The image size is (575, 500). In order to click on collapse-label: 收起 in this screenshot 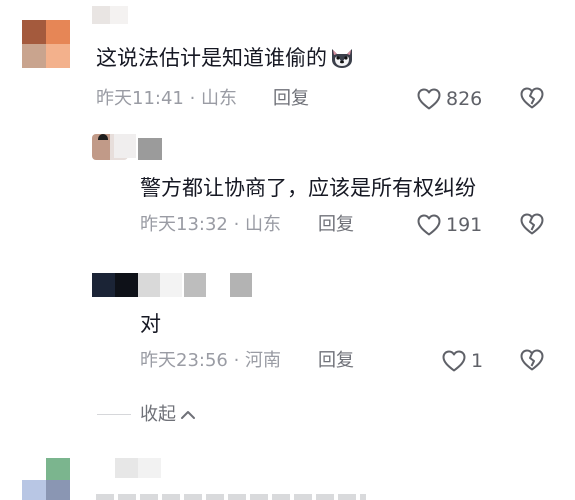, I will do `click(158, 414)`.